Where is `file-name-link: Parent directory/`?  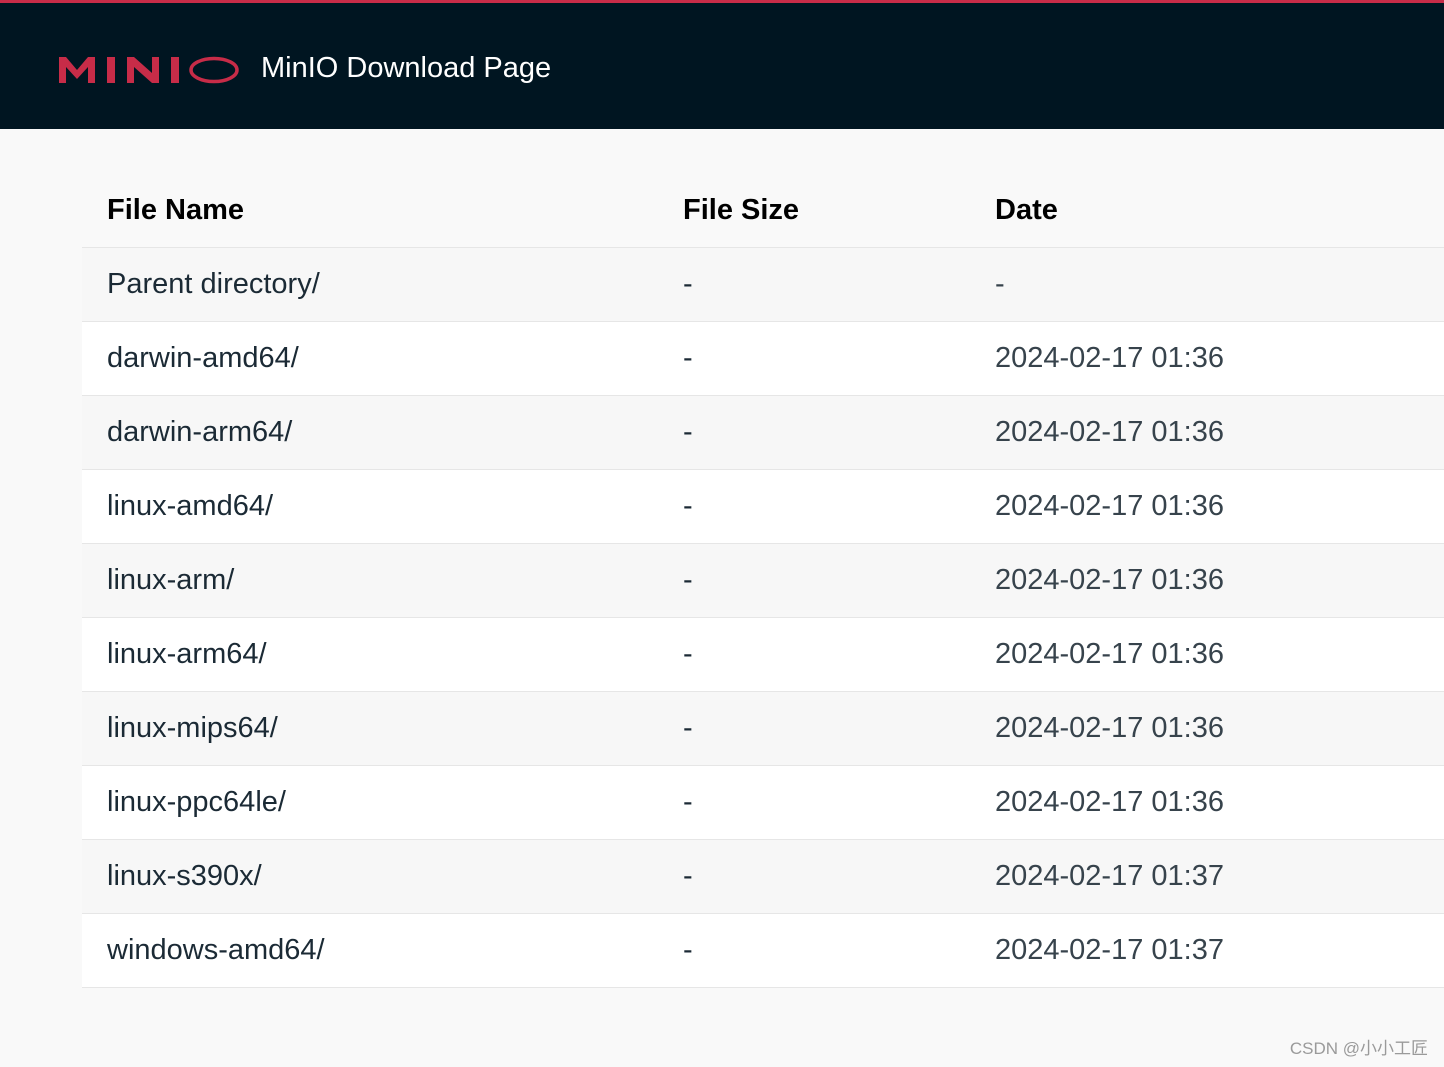 file-name-link: Parent directory/ is located at coordinates (213, 284).